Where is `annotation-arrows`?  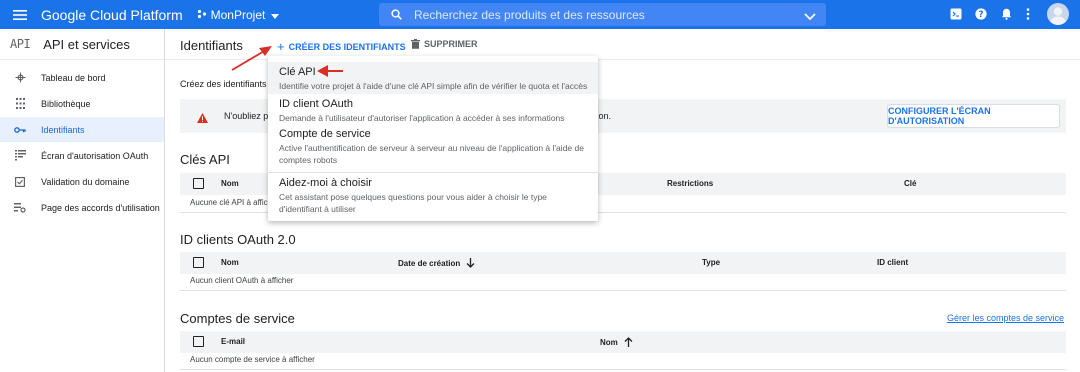
annotation-arrows is located at coordinates (287, 61).